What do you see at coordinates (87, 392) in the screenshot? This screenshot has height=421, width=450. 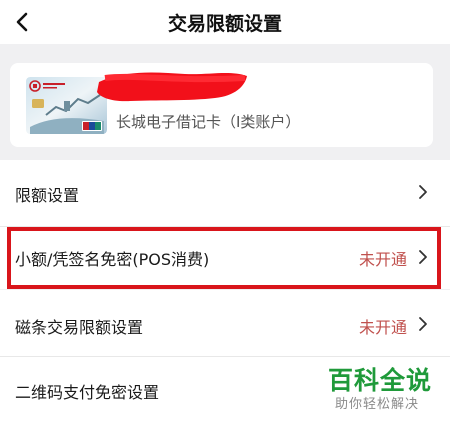 I see `row-label: 二维码支付免密设置` at bounding box center [87, 392].